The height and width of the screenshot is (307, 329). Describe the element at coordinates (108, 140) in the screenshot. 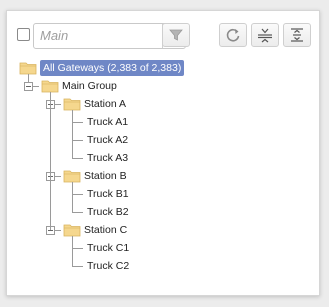

I see `tree-node-truck-label: Truck A2` at that location.